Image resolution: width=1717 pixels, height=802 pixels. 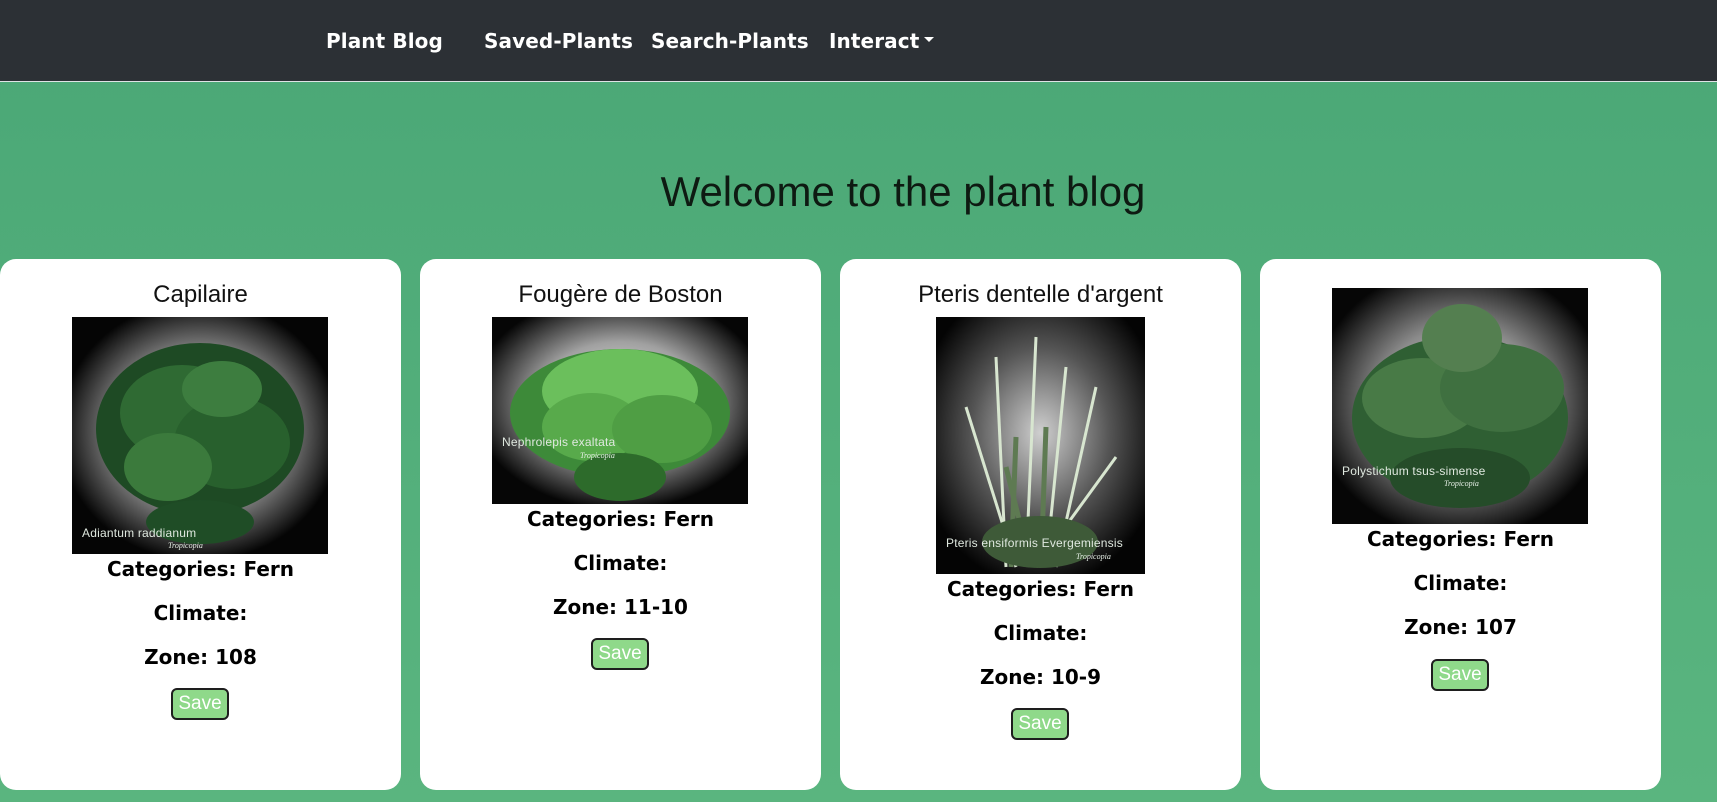 I want to click on plant-image: Polystichum tsus-simense Tropicopia, so click(x=1460, y=406).